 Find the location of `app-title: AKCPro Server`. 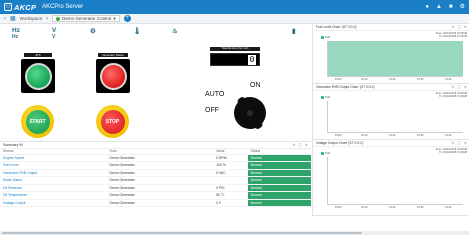

app-title: AKCPro Server is located at coordinates (63, 7).